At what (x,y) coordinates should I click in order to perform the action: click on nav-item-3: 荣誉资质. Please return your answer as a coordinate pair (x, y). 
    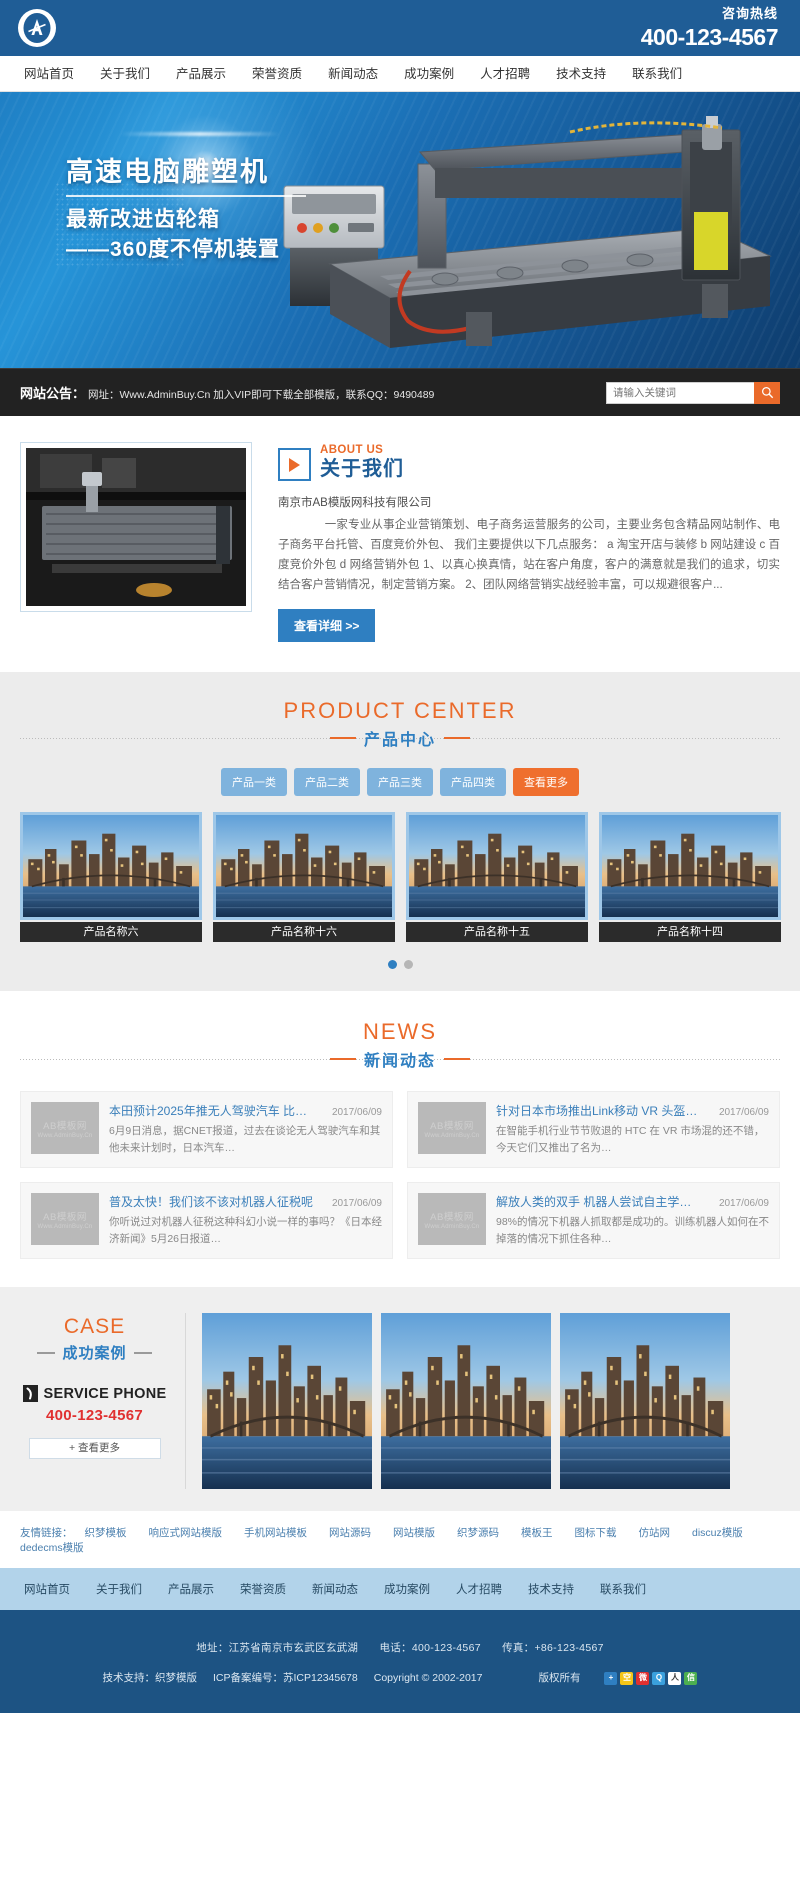
    Looking at the image, I should click on (277, 74).